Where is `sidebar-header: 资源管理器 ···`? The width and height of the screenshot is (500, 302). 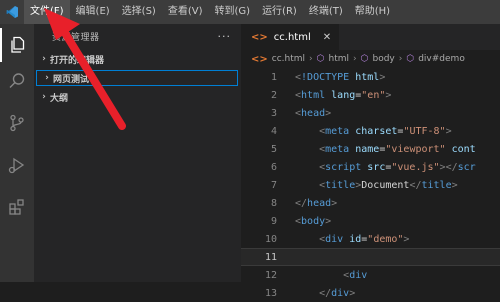 sidebar-header: 资源管理器 ··· is located at coordinates (137, 36).